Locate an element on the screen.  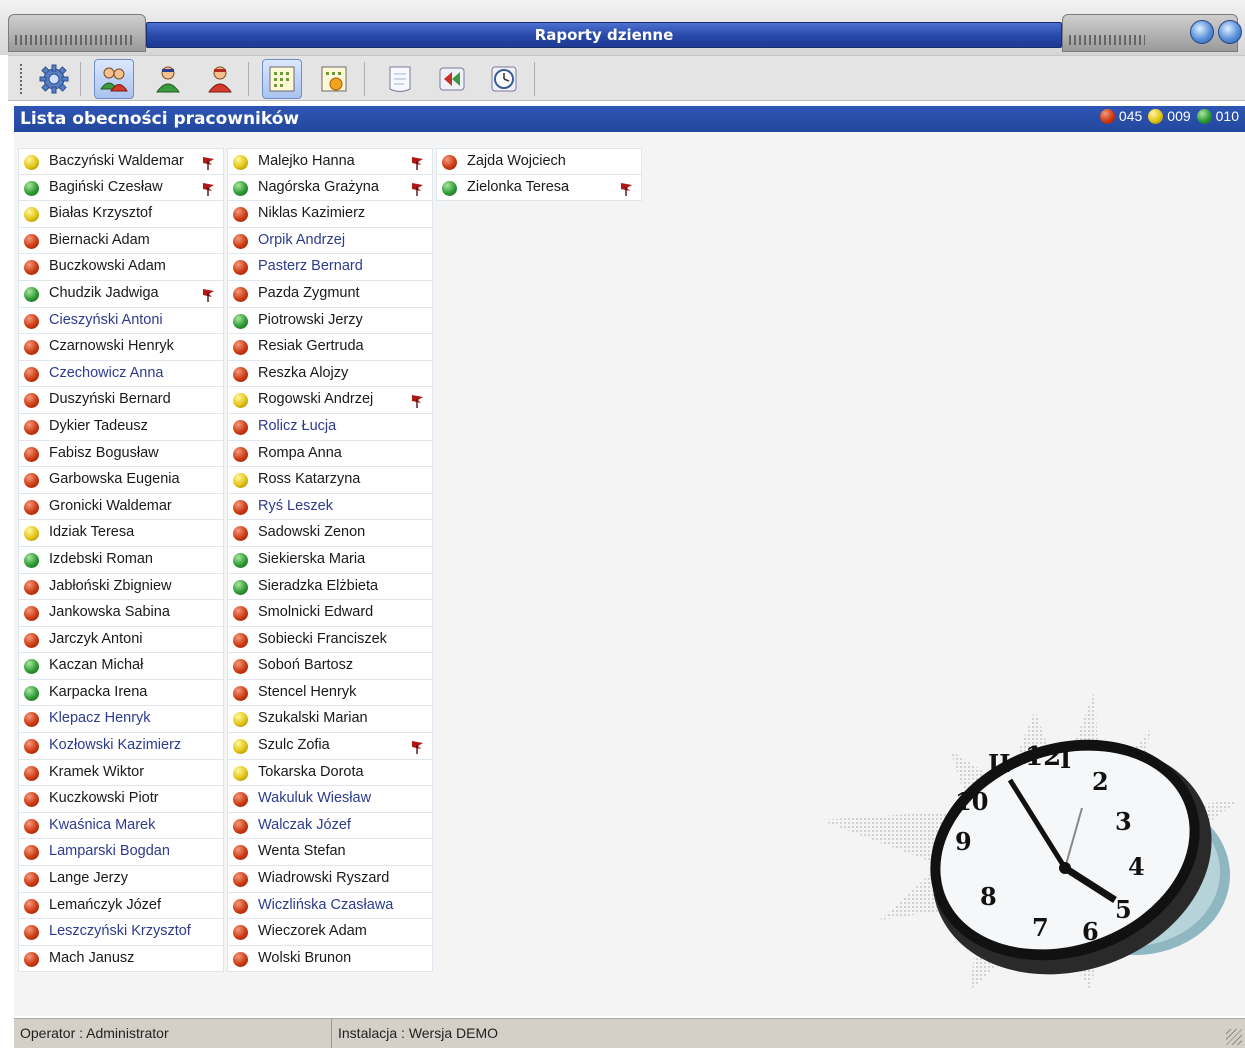
employee-row: Bagiński Czesław is located at coordinates (121, 188).